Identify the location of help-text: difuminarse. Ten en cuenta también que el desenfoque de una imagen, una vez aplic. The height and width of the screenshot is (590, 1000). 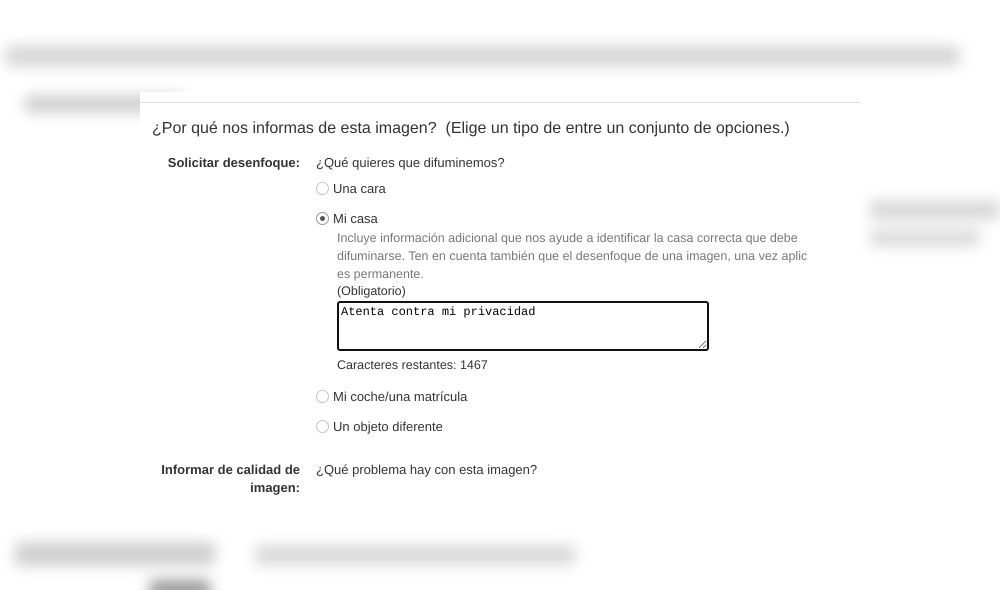
(572, 256).